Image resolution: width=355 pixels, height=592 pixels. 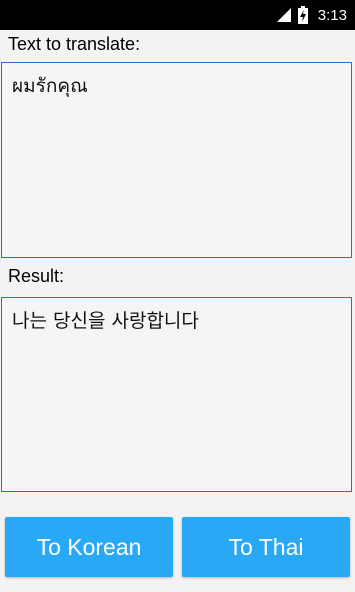 What do you see at coordinates (74, 44) in the screenshot?
I see `source-label: Text to translate:` at bounding box center [74, 44].